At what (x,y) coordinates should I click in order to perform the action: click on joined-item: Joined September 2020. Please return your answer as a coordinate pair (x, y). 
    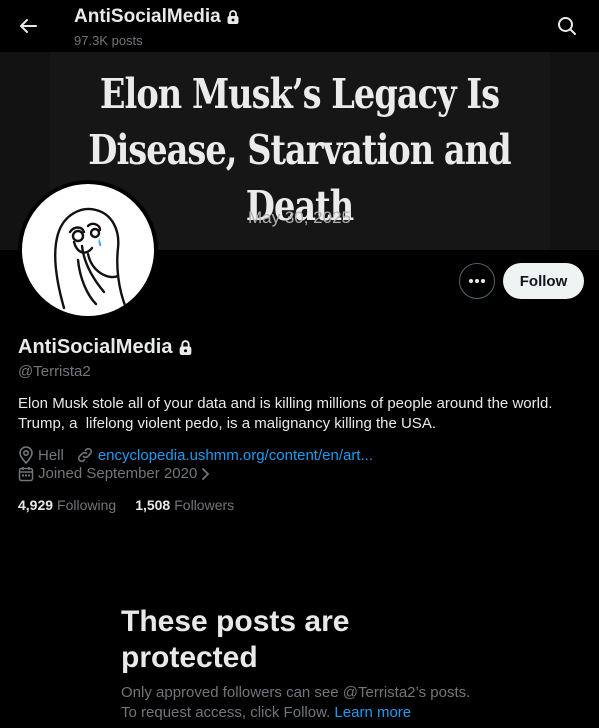
    Looking at the image, I should click on (114, 473).